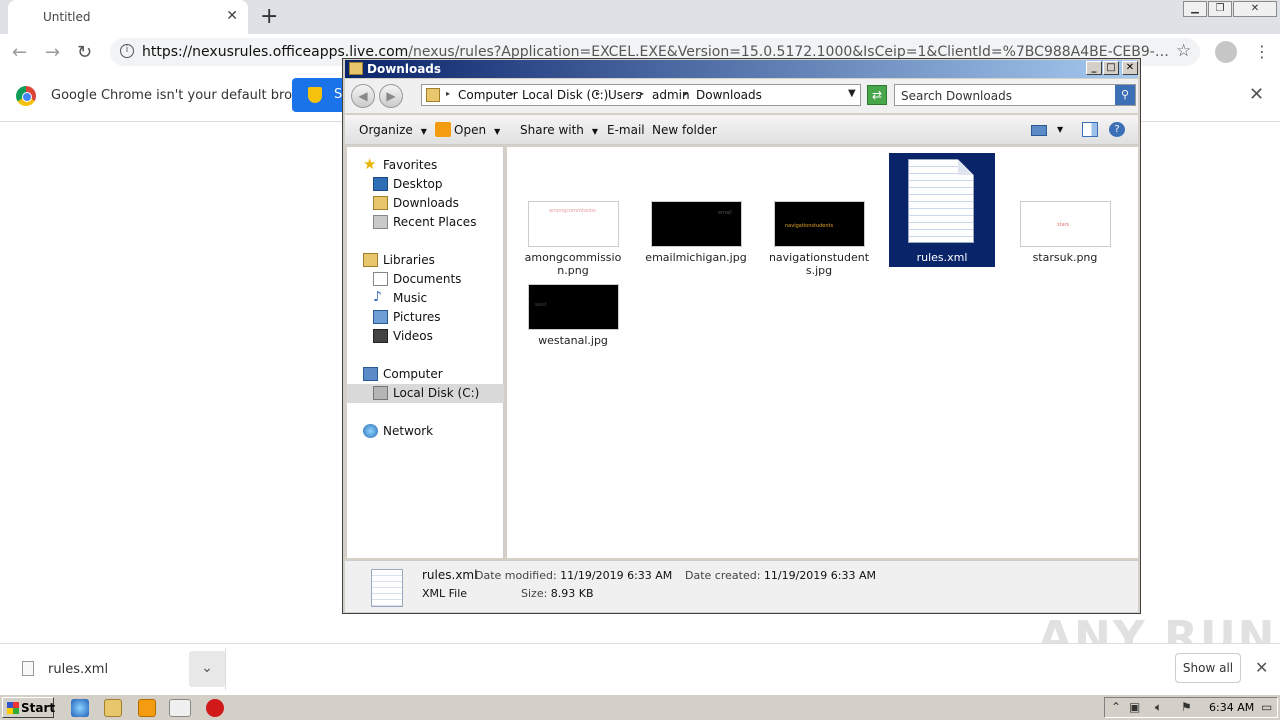  What do you see at coordinates (1005, 95) in the screenshot?
I see `search-input` at bounding box center [1005, 95].